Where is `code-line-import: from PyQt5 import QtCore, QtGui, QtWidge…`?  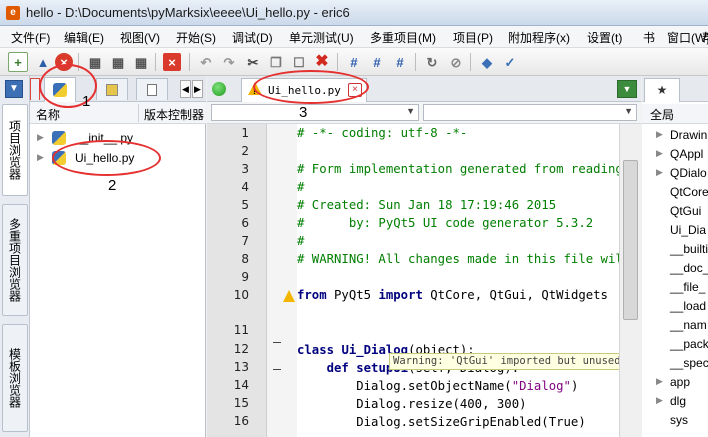
code-line-import: from PyQt5 import QtCore, QtGui, QtWidge… is located at coordinates (452, 295).